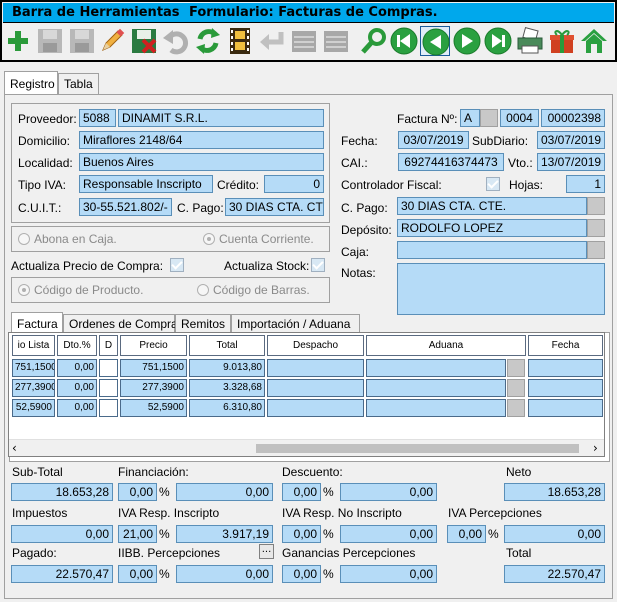 This screenshot has height=602, width=617. I want to click on cell-total: 6.310,80, so click(227, 408).